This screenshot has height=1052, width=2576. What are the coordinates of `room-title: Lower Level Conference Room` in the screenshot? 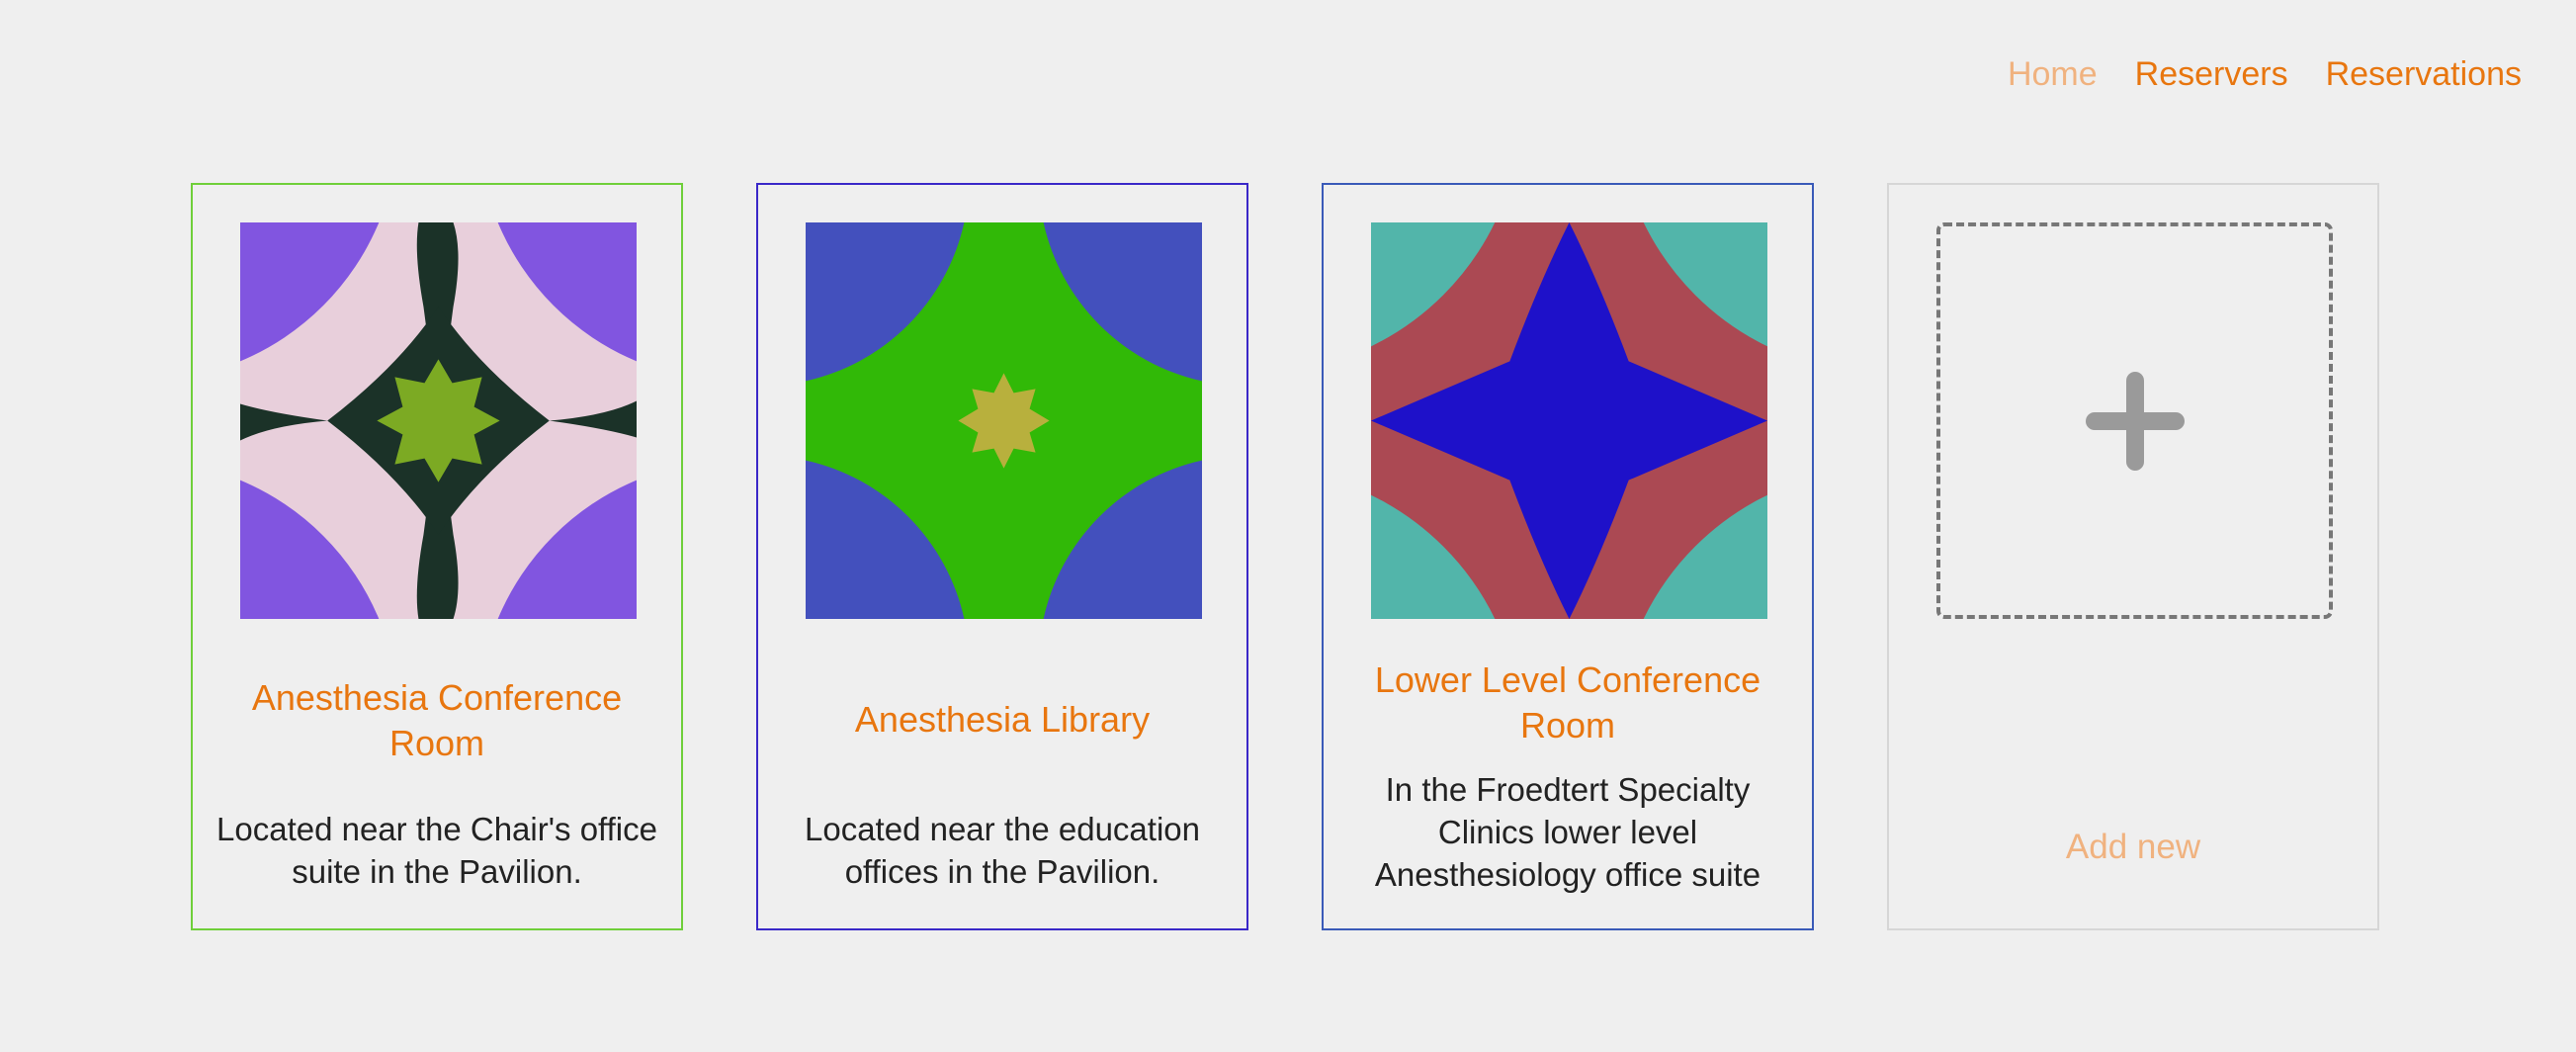 It's located at (1567, 703).